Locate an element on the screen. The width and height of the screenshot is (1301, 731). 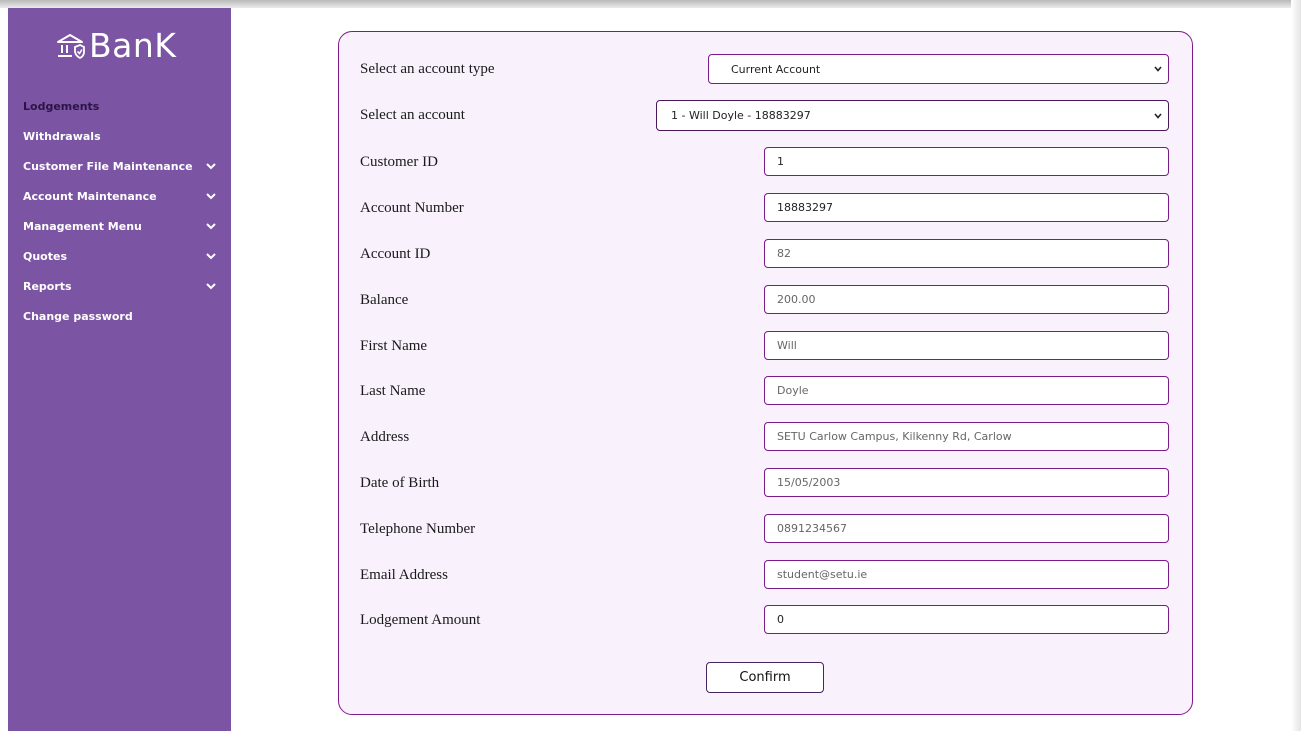
balance-row: Balance 200.00 is located at coordinates (765, 299).